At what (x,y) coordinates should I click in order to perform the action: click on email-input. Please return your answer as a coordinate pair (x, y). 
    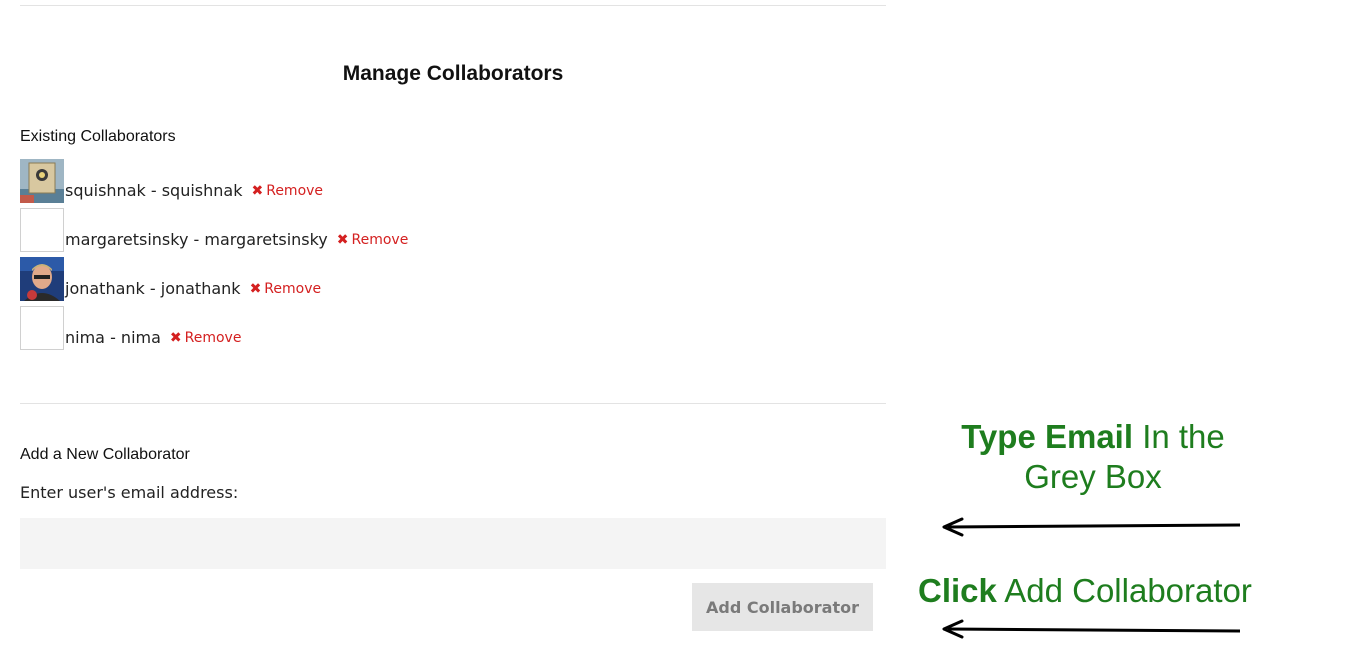
    Looking at the image, I should click on (453, 543).